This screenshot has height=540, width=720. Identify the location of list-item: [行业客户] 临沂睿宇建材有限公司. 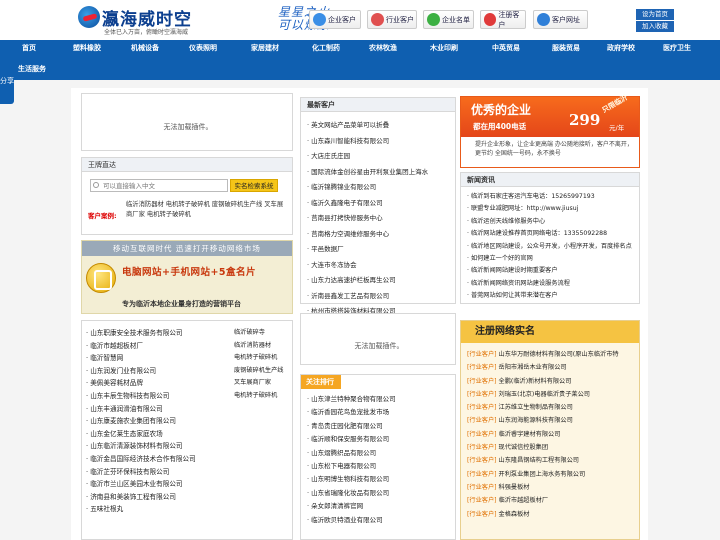
(553, 434).